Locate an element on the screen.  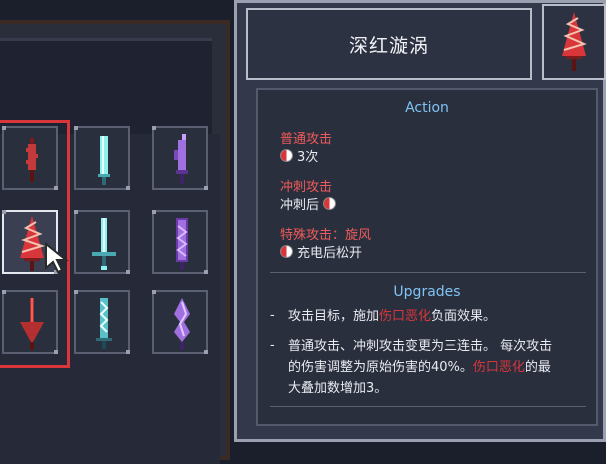
inventory-slot-cyan-longsword is located at coordinates (102, 242).